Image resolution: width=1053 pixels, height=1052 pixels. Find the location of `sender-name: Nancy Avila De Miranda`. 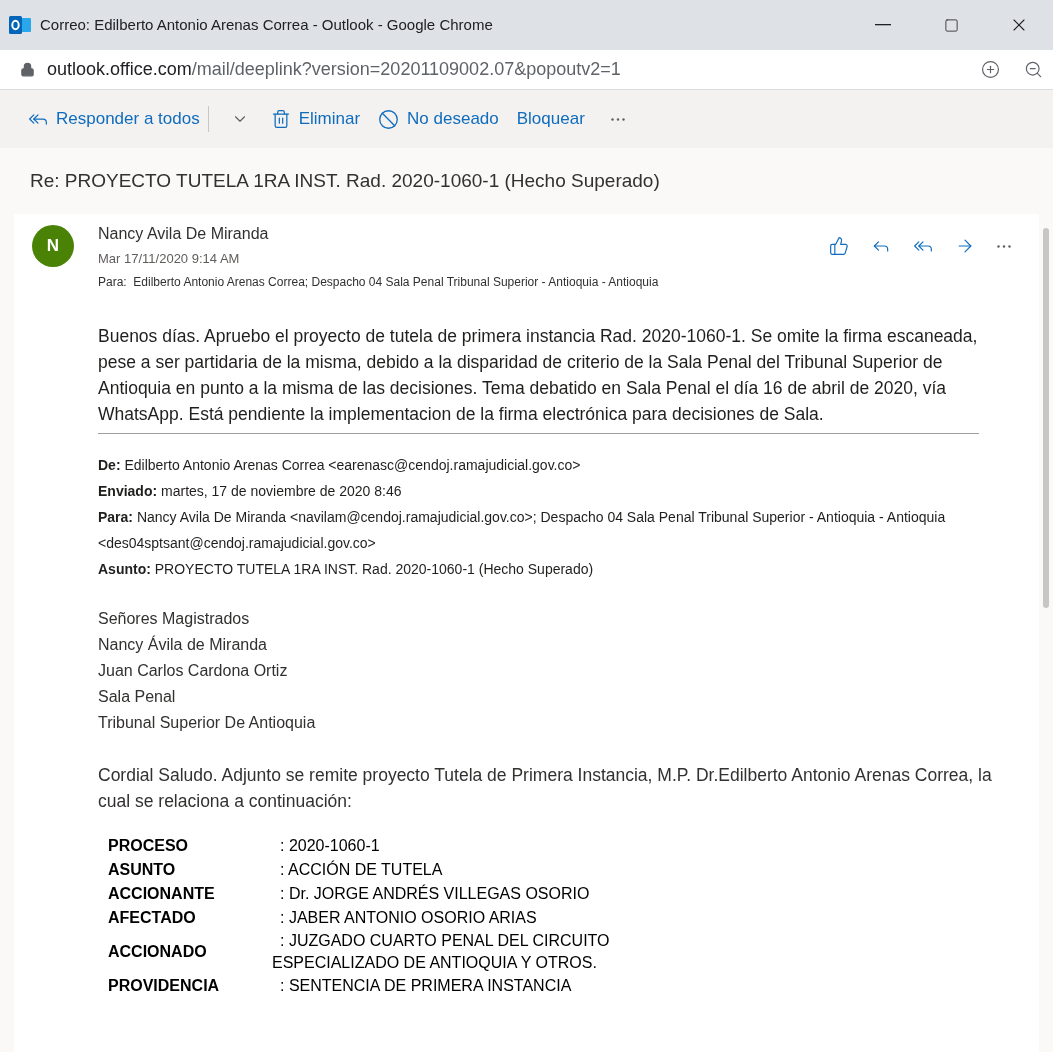

sender-name: Nancy Avila De Miranda is located at coordinates (184, 234).